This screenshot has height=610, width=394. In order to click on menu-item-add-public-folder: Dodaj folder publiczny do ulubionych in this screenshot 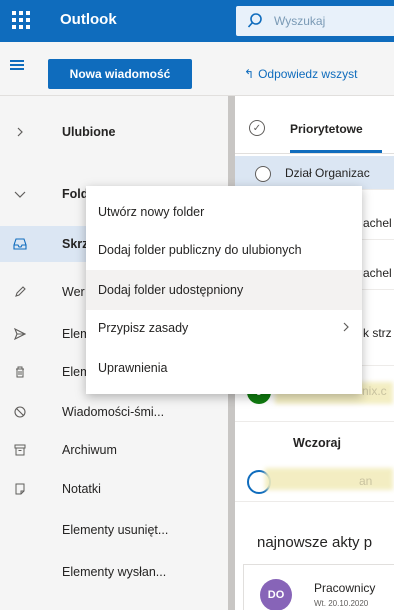, I will do `click(224, 250)`.